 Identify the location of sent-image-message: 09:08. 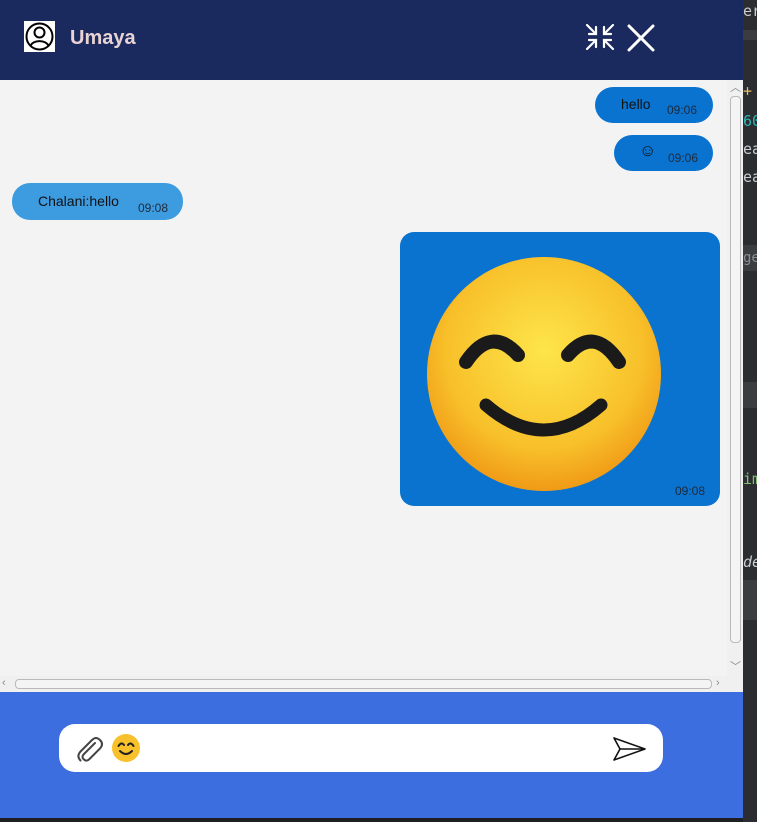
(560, 369).